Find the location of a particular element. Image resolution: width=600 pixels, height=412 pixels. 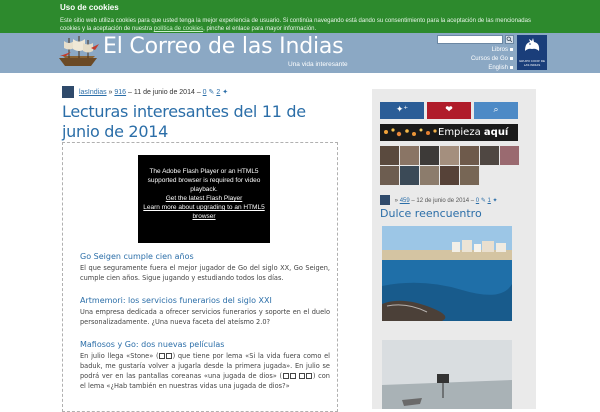

header-link-libros: Libros is located at coordinates (481, 50).